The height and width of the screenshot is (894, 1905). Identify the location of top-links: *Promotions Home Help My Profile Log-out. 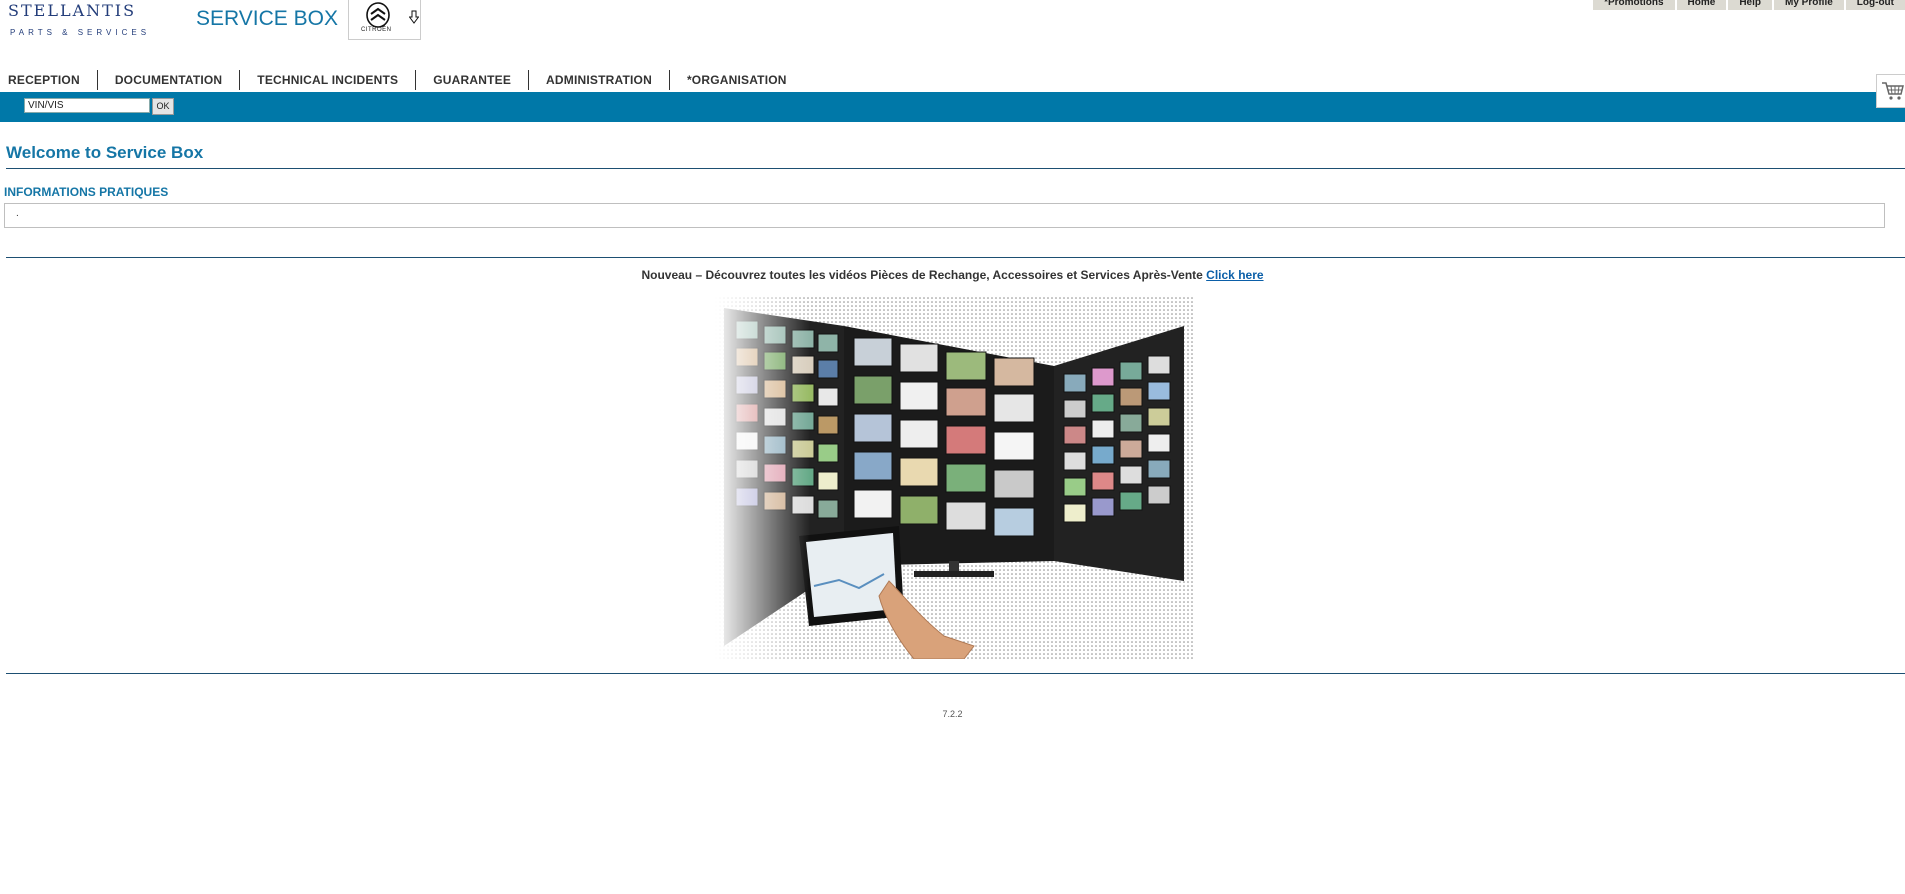
(1749, 5).